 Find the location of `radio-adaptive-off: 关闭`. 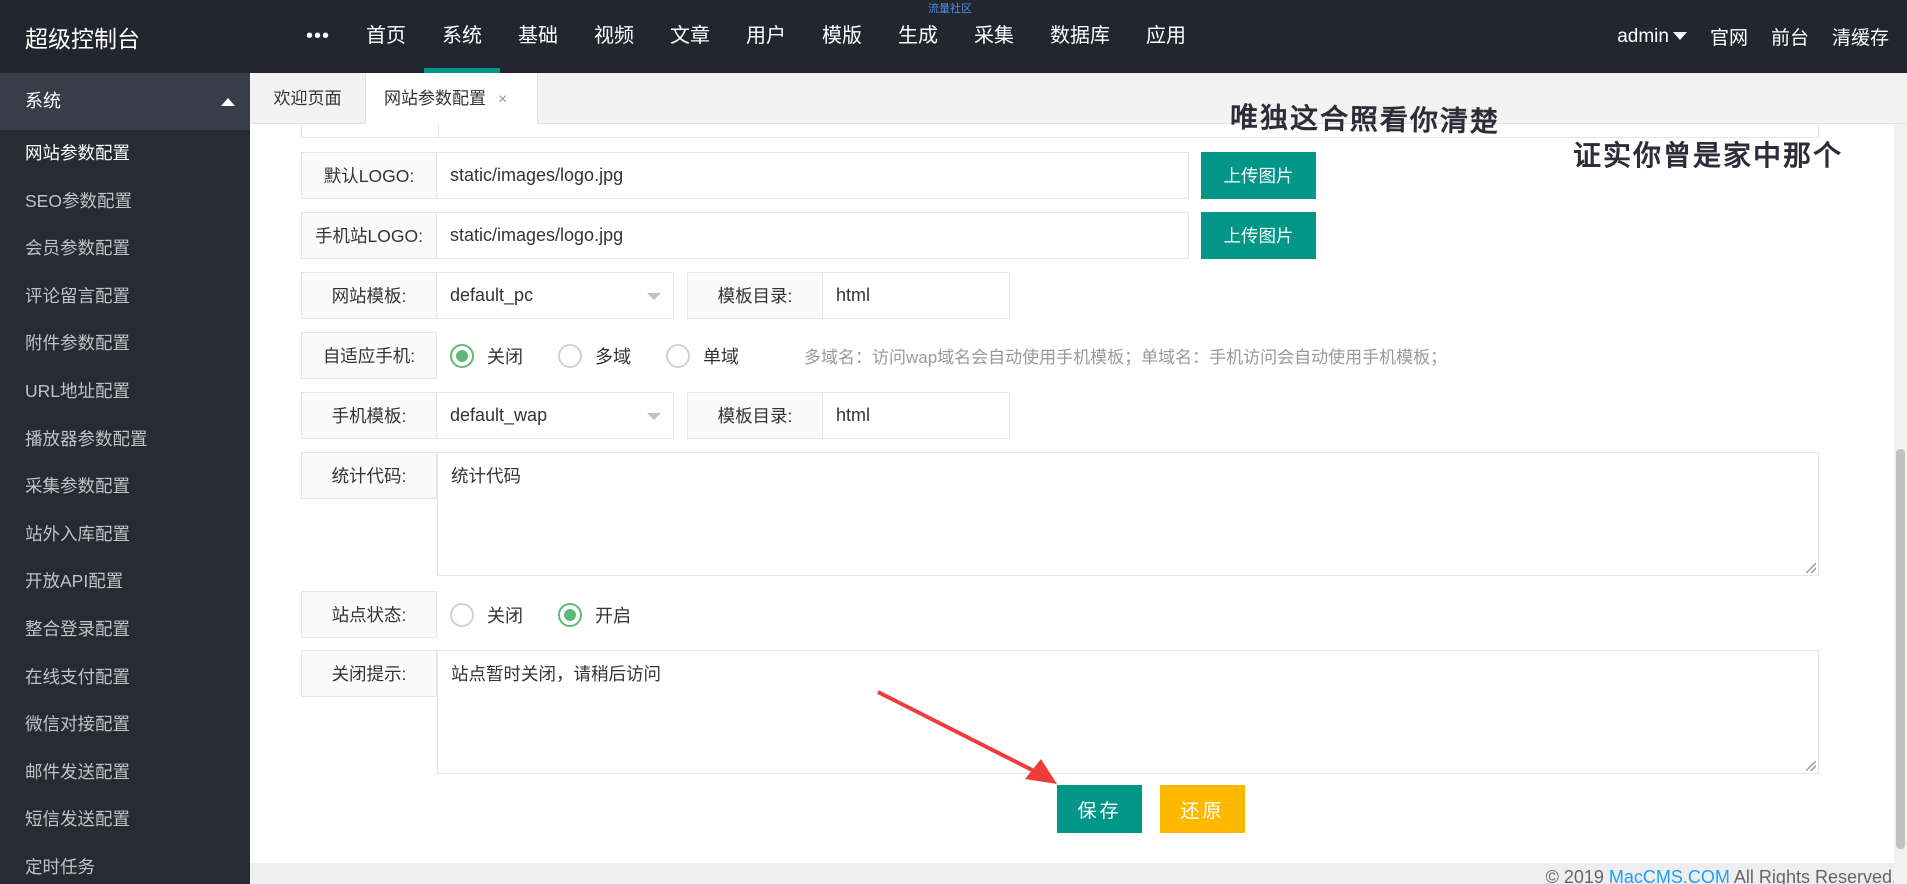

radio-adaptive-off: 关闭 is located at coordinates (486, 356).